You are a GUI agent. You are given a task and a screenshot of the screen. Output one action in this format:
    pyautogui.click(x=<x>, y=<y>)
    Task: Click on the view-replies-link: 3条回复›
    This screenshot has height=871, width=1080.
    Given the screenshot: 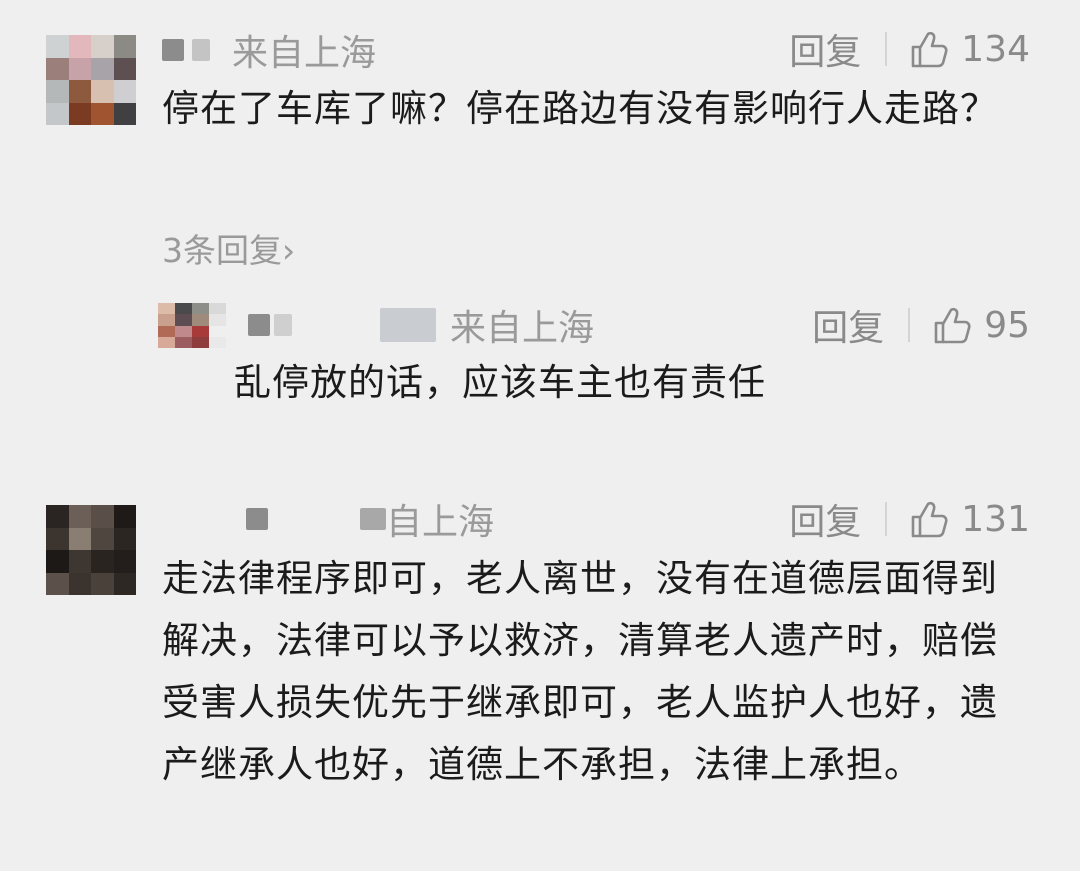 What is the action you would take?
    pyautogui.click(x=228, y=248)
    